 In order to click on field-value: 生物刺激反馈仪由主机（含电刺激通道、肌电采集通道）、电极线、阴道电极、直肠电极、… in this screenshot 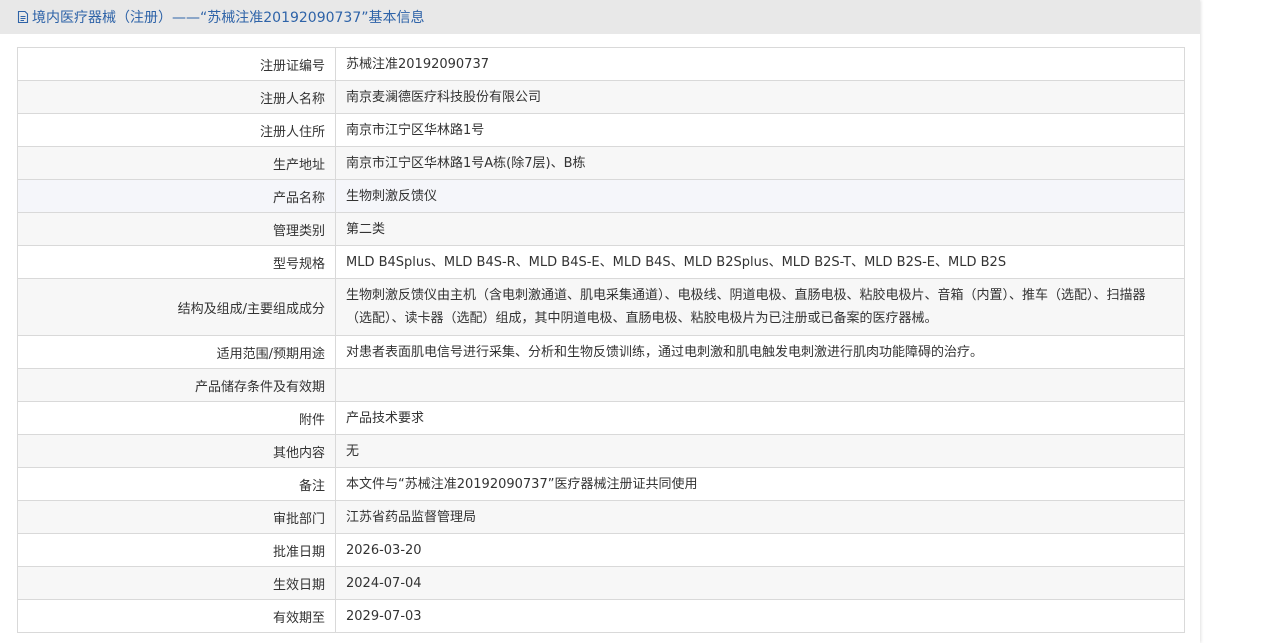, I will do `click(760, 307)`.